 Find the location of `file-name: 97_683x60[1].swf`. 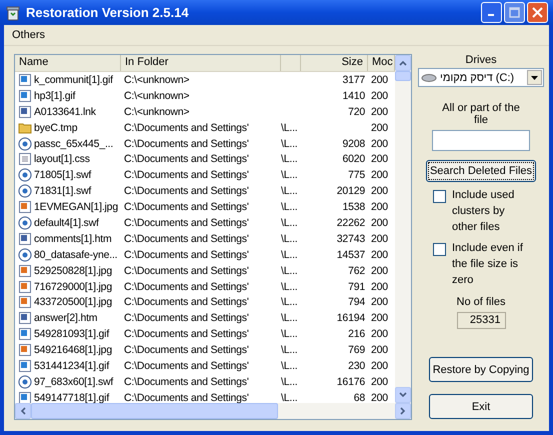

file-name: 97_683x60[1].swf is located at coordinates (74, 382).